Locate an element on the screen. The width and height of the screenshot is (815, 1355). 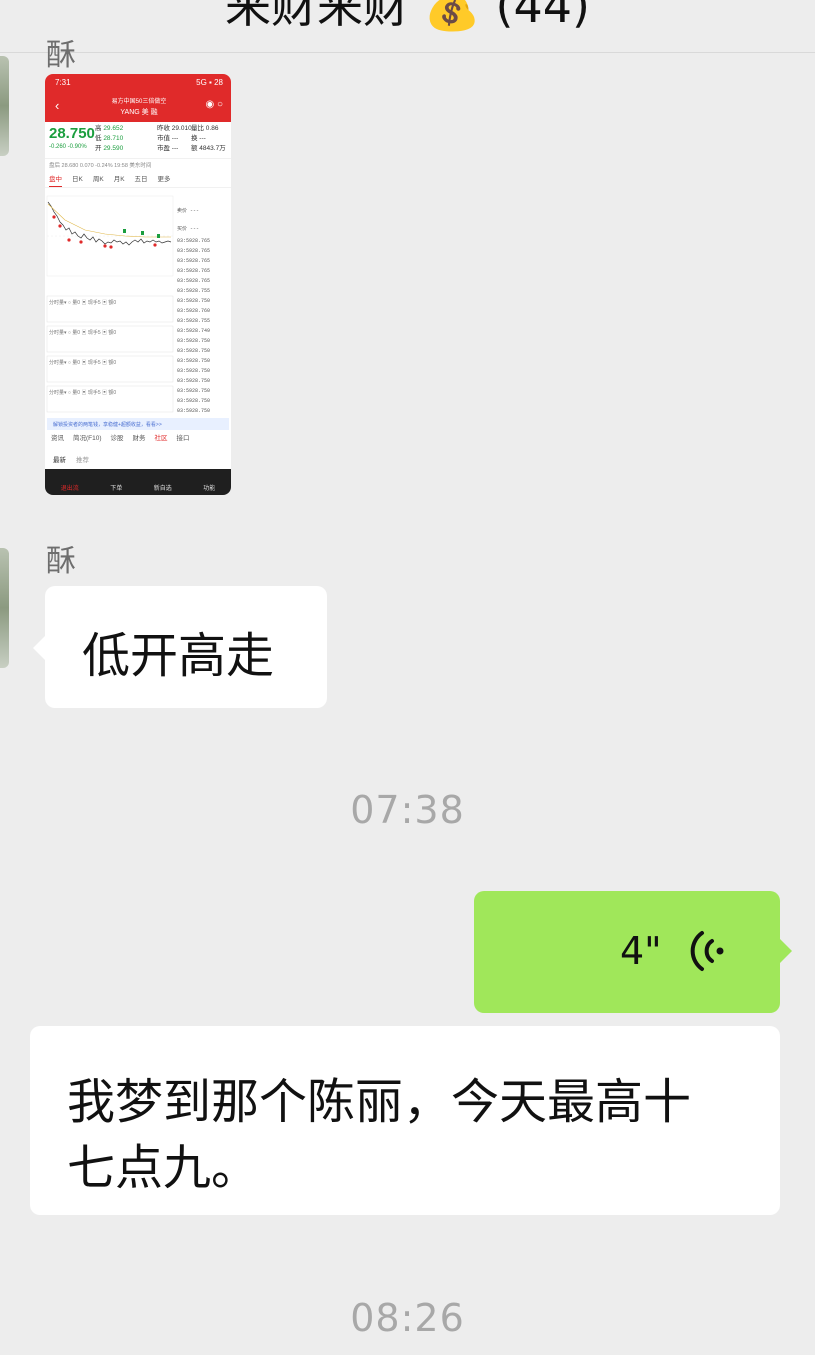
voice-message: 4" is located at coordinates (633, 952).